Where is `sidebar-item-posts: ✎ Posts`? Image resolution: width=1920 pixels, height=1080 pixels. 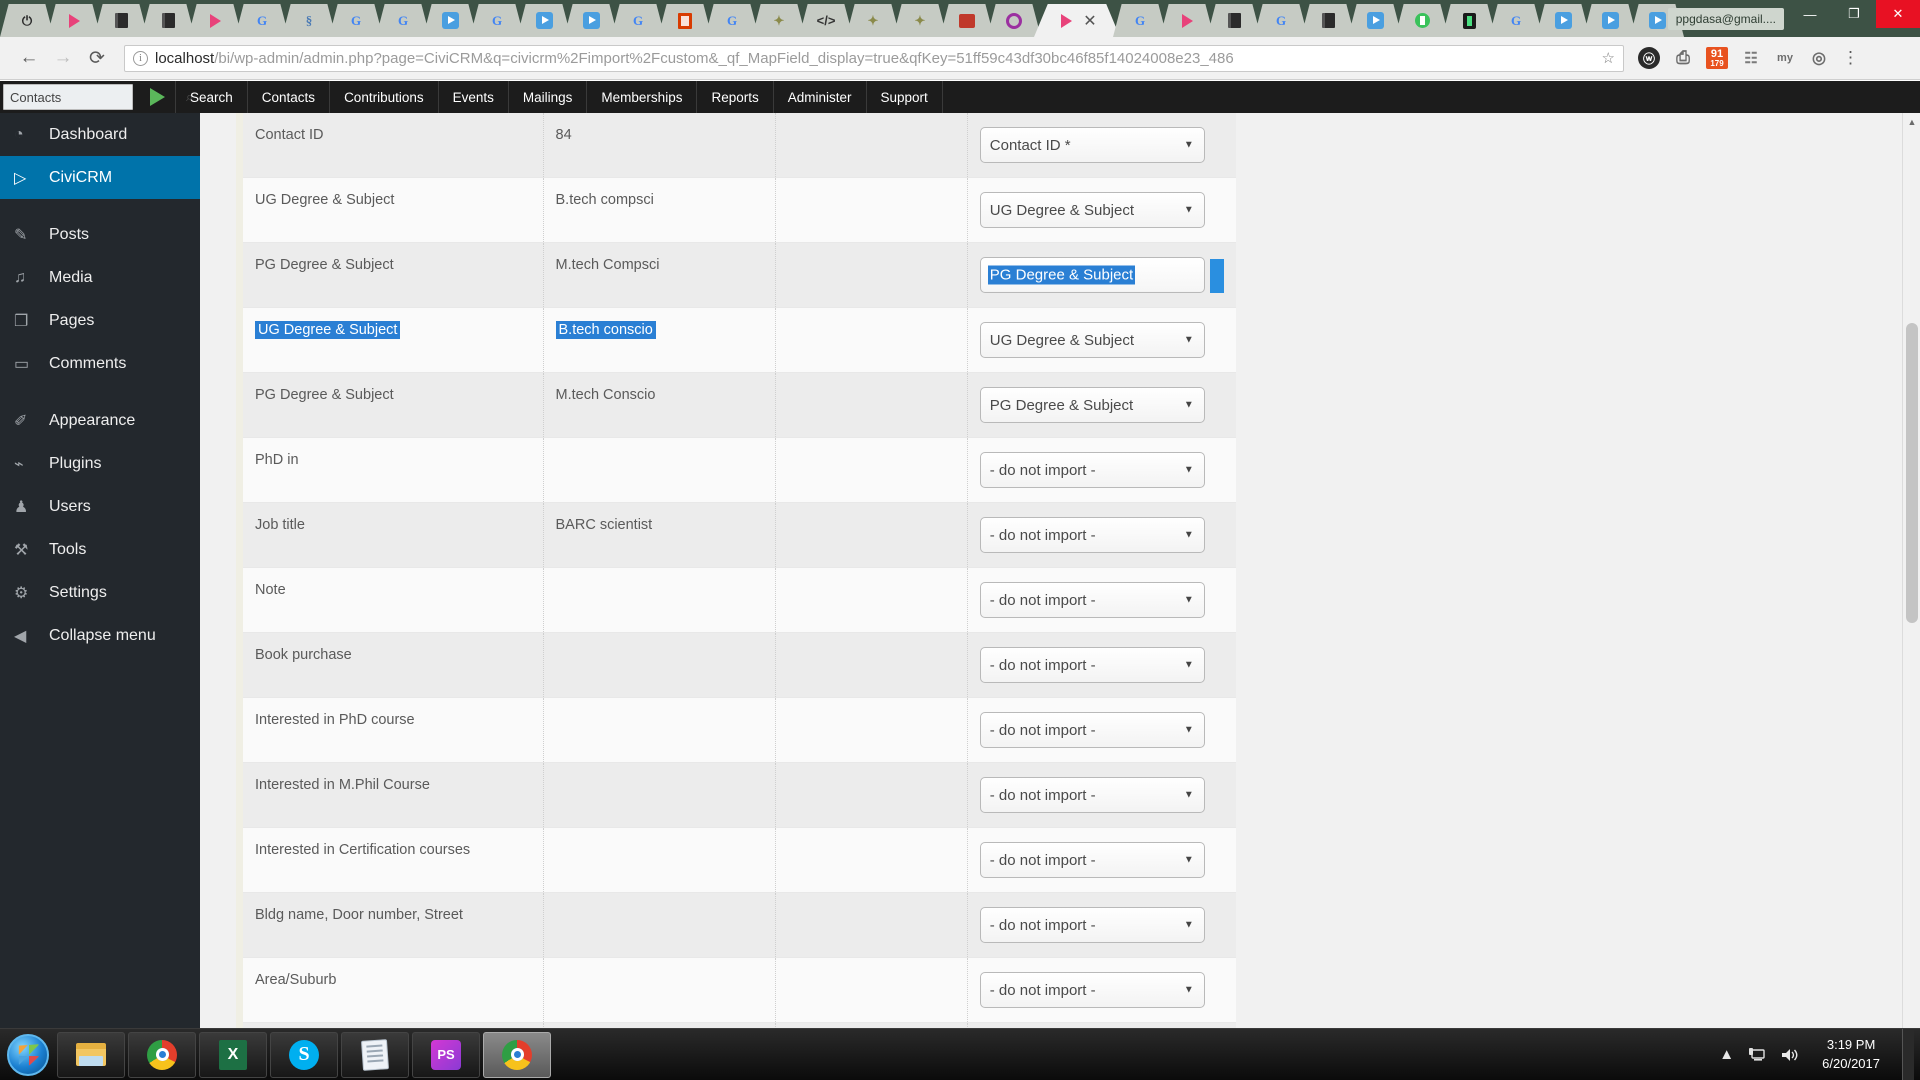
sidebar-item-posts: ✎ Posts is located at coordinates (100, 234).